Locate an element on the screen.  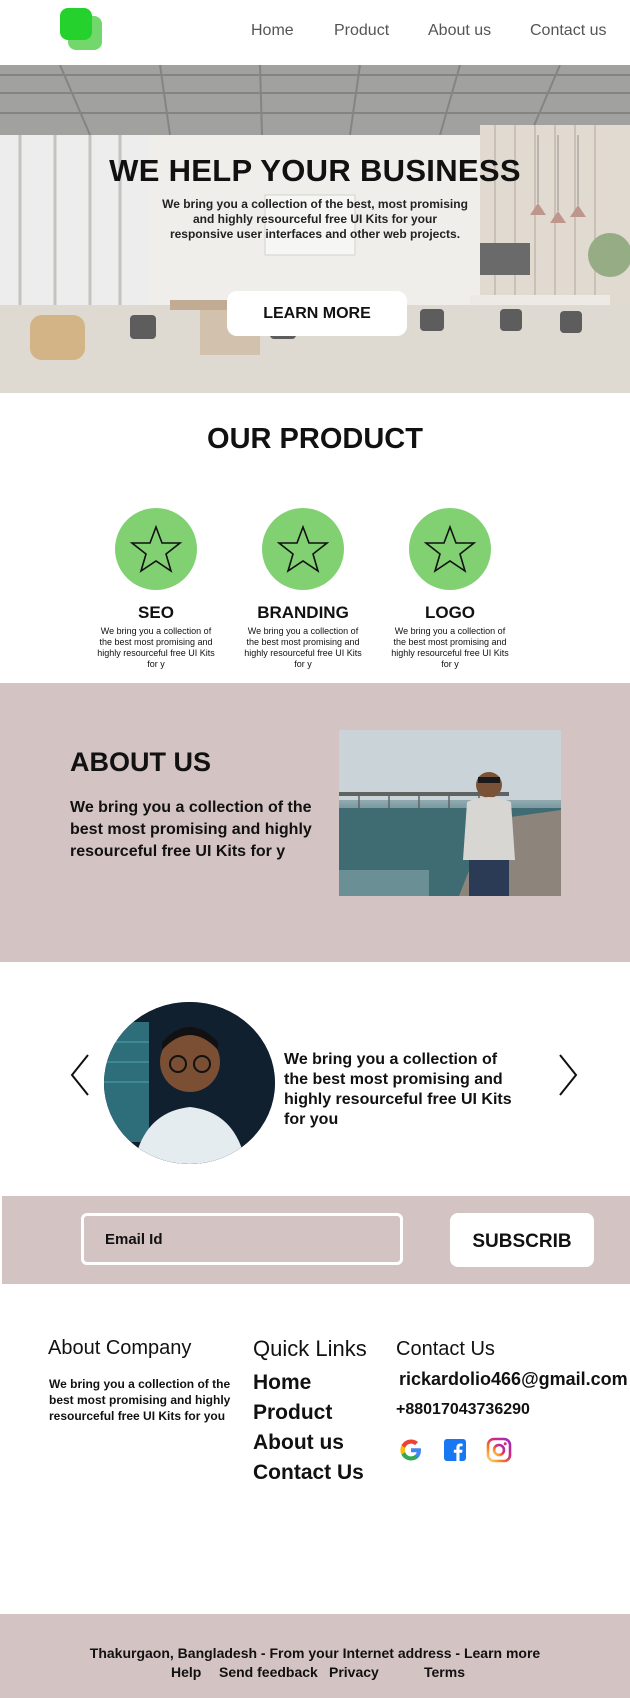
contact-email: rickardolio466@gmail.com is located at coordinates (513, 1379).